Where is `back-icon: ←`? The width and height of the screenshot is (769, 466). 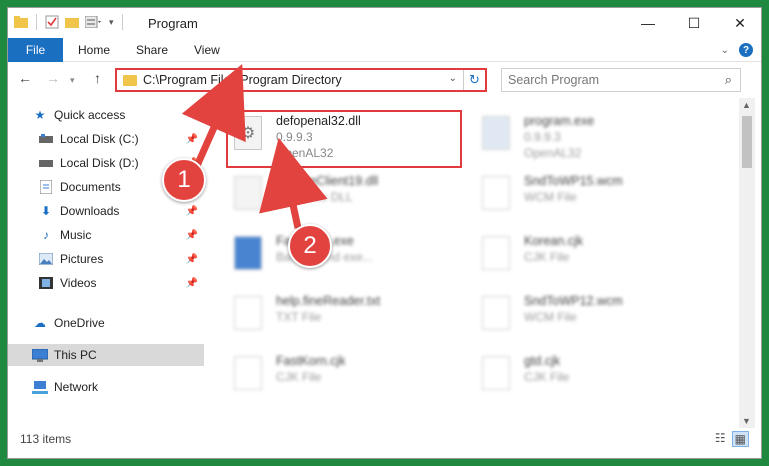
back-icon: ← is located at coordinates (25, 78).